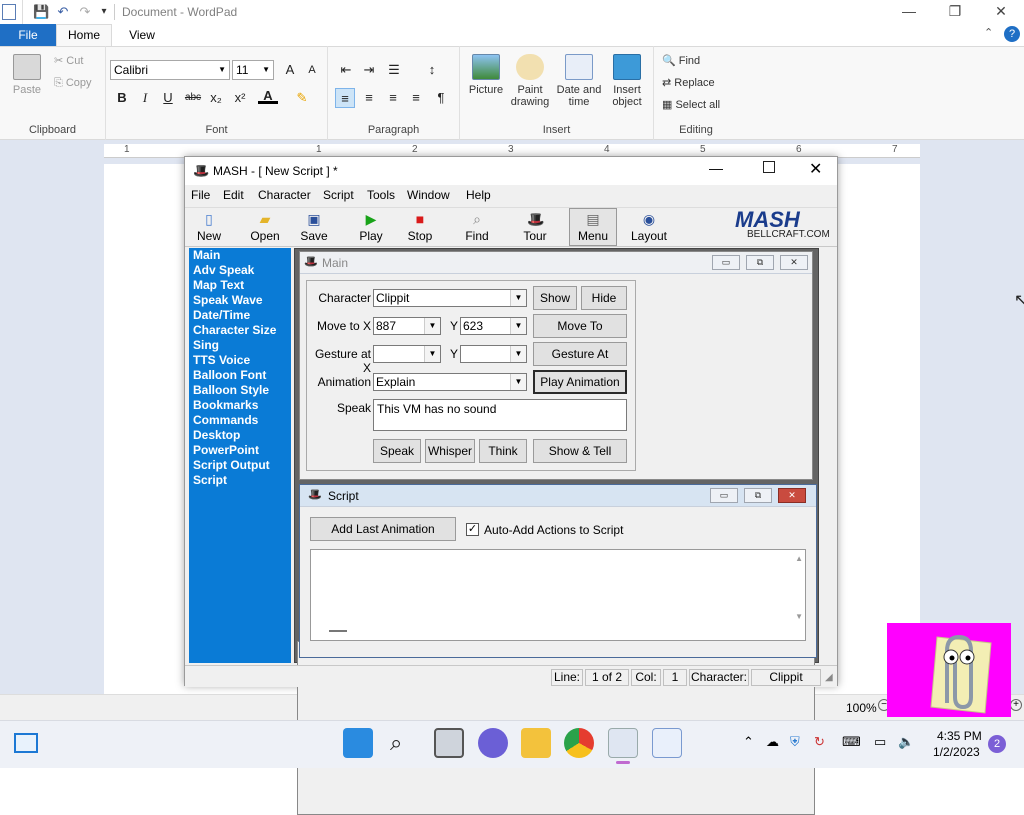  I want to click on speak-text-input: This VM has no sound, so click(500, 415).